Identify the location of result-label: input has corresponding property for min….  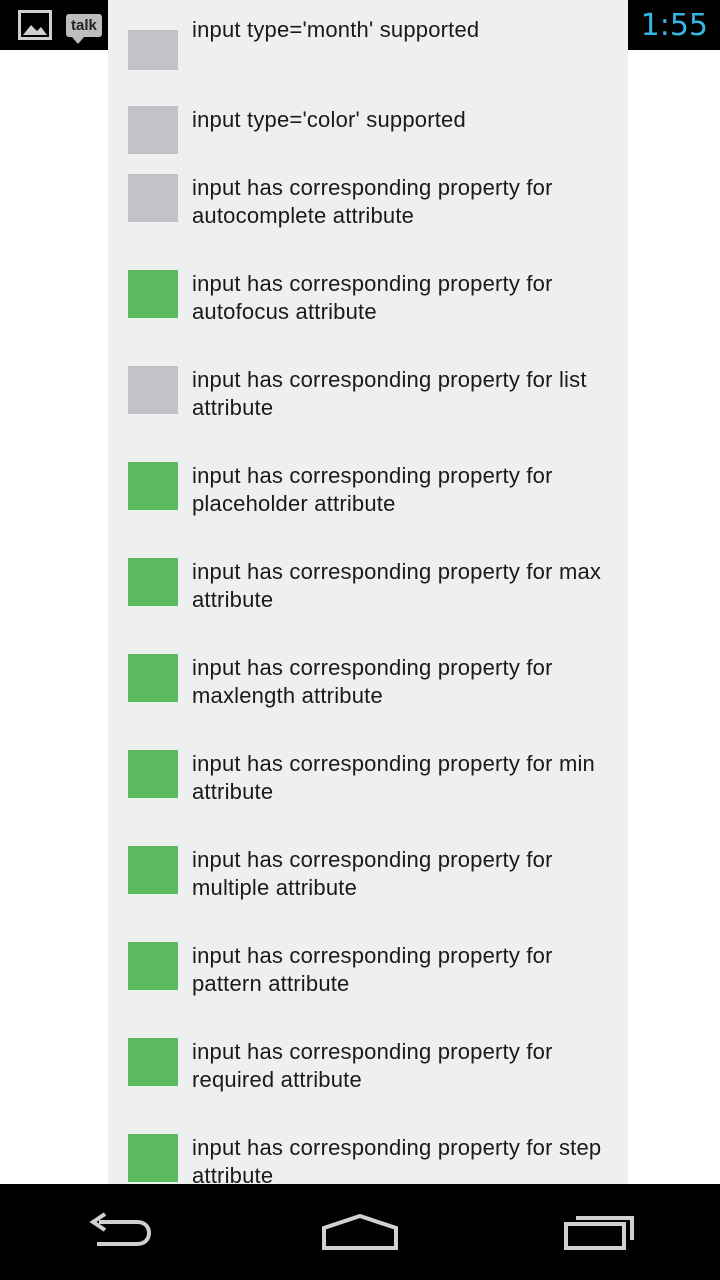
(393, 777).